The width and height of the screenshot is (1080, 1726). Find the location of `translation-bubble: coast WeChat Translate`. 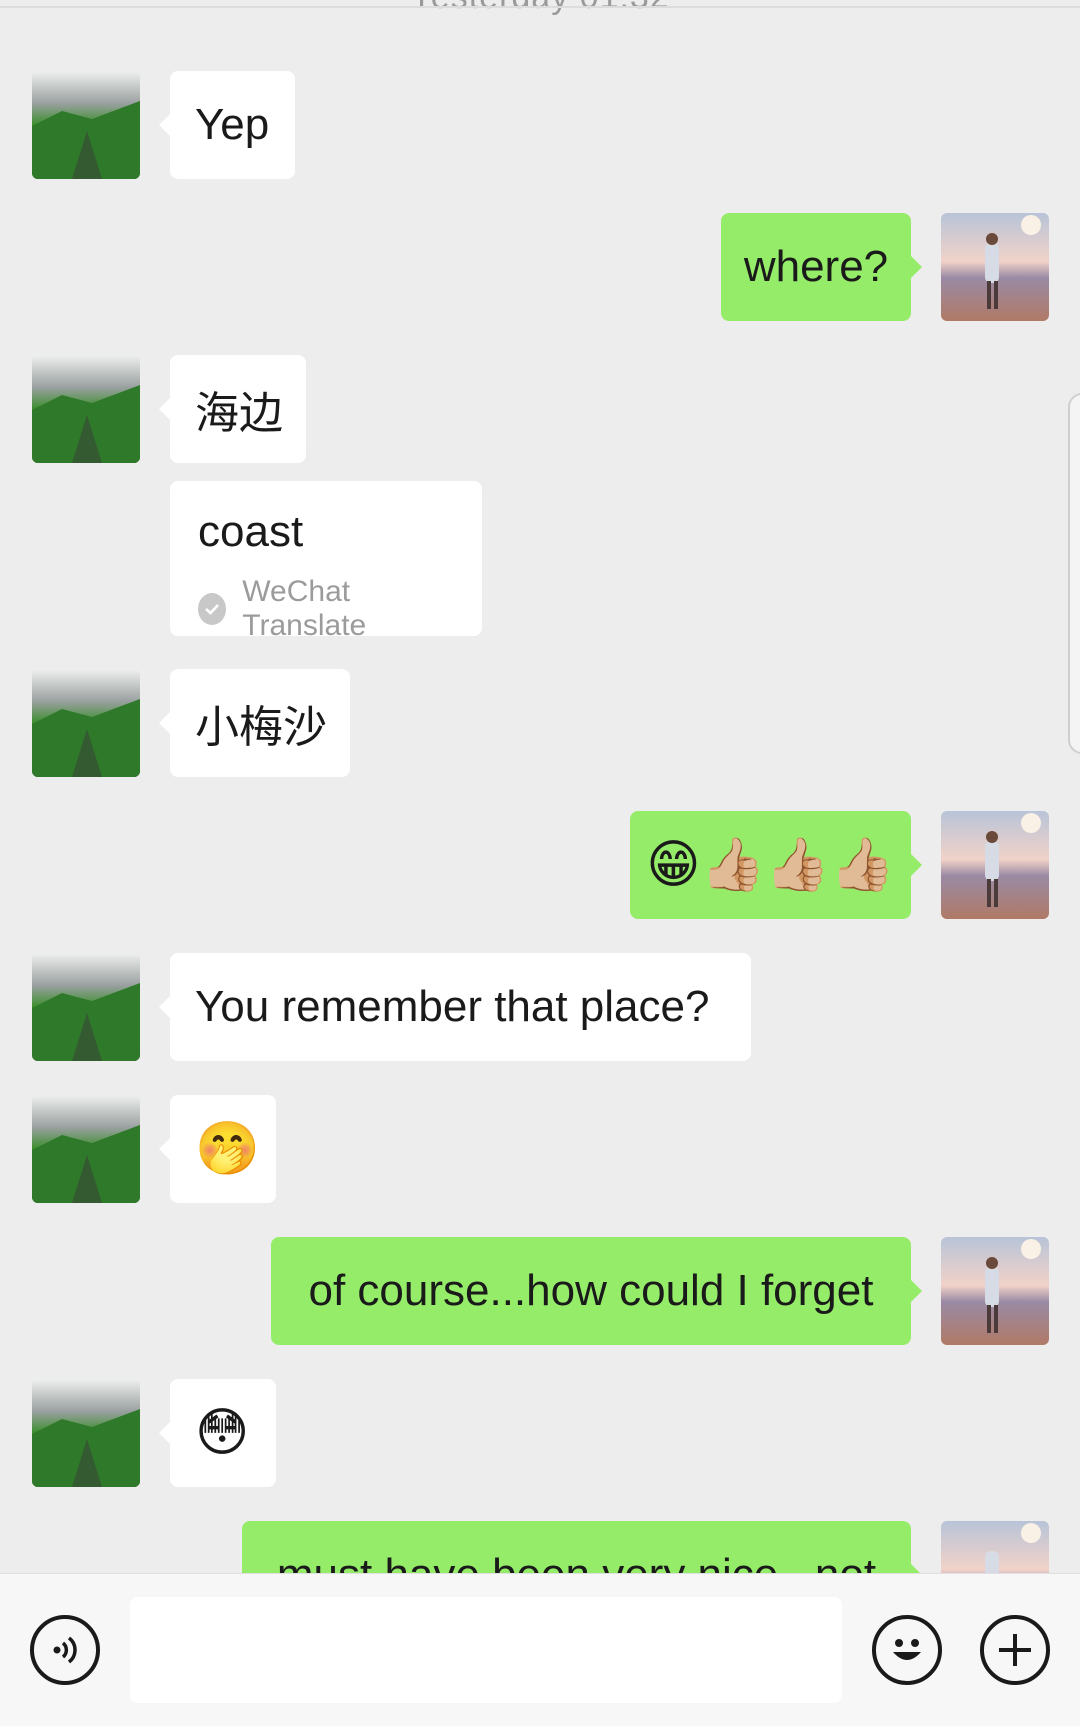

translation-bubble: coast WeChat Translate is located at coordinates (326, 561).